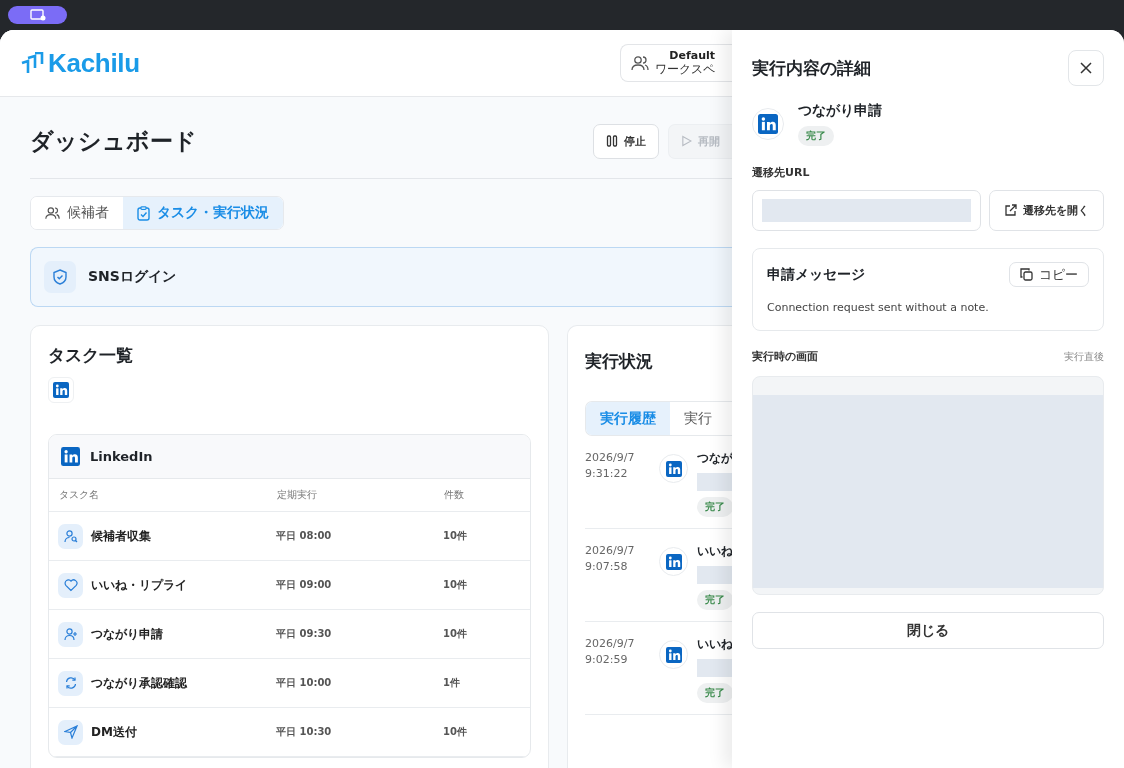 The width and height of the screenshot is (1124, 768). I want to click on logo-text: Kachilu, so click(94, 63).